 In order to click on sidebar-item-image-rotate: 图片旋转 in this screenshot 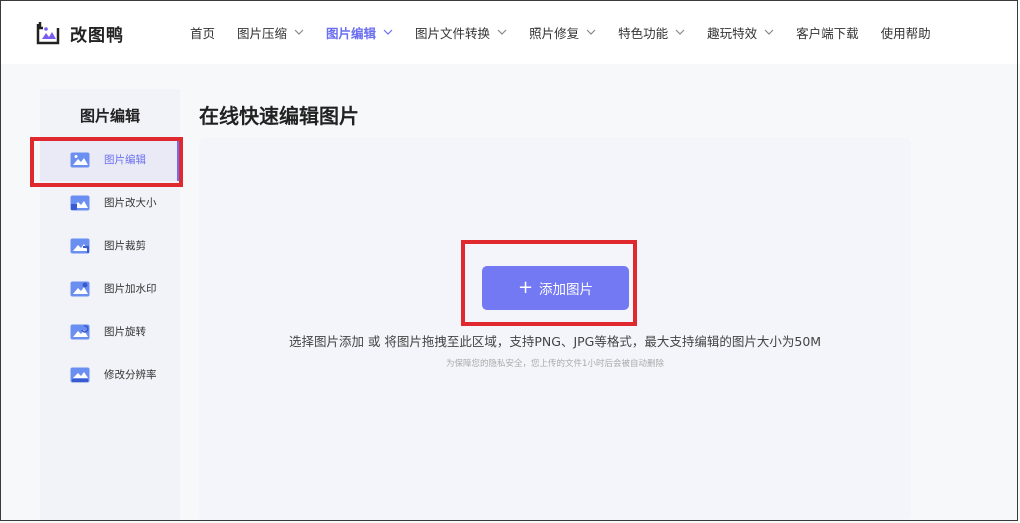, I will do `click(110, 332)`.